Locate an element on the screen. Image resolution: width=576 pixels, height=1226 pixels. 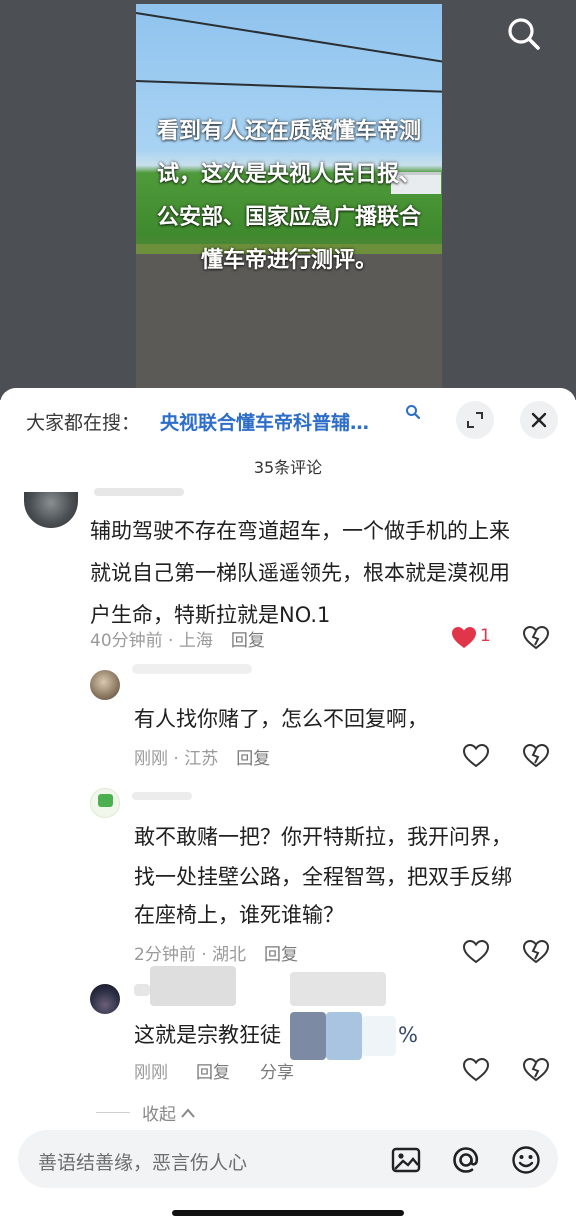
logo-mark is located at coordinates (105, 800).